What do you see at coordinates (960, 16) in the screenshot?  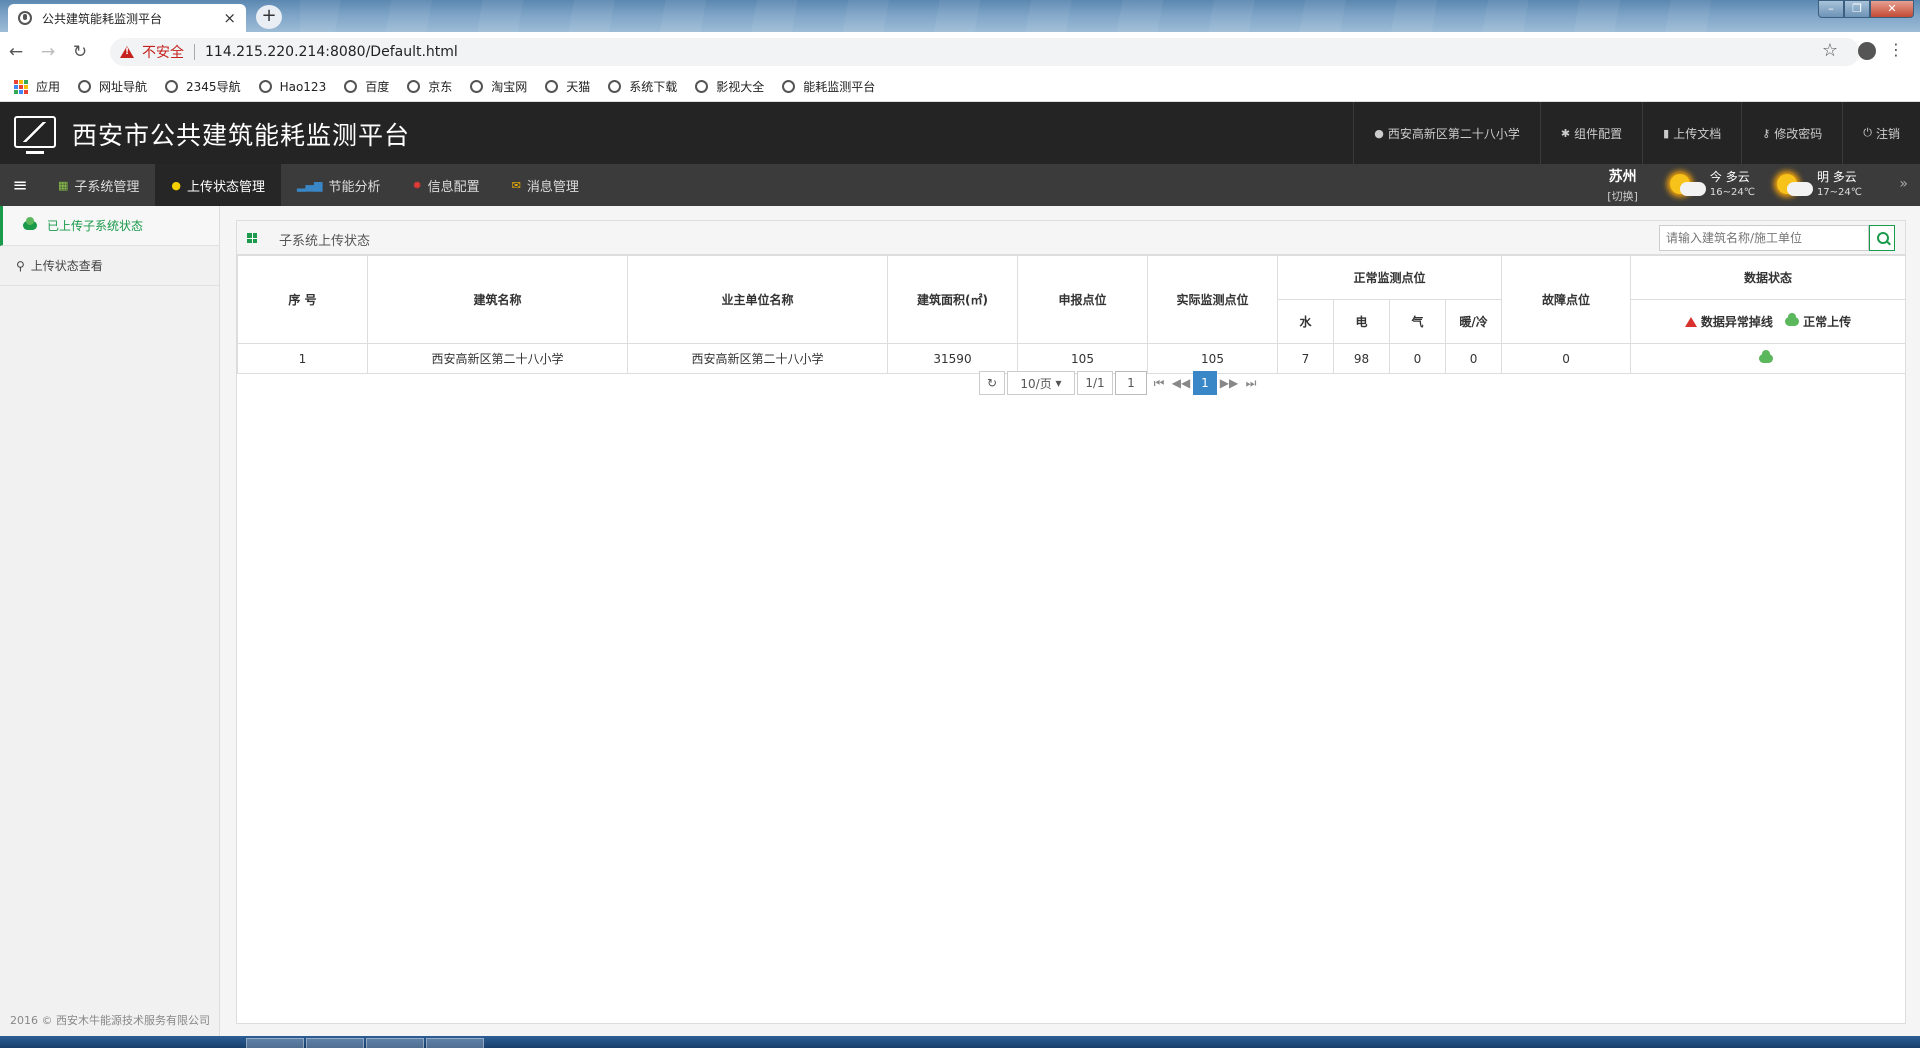 I see `window-titlebar: 公共建筑能耗监测平台 × + – ❐ ✕` at bounding box center [960, 16].